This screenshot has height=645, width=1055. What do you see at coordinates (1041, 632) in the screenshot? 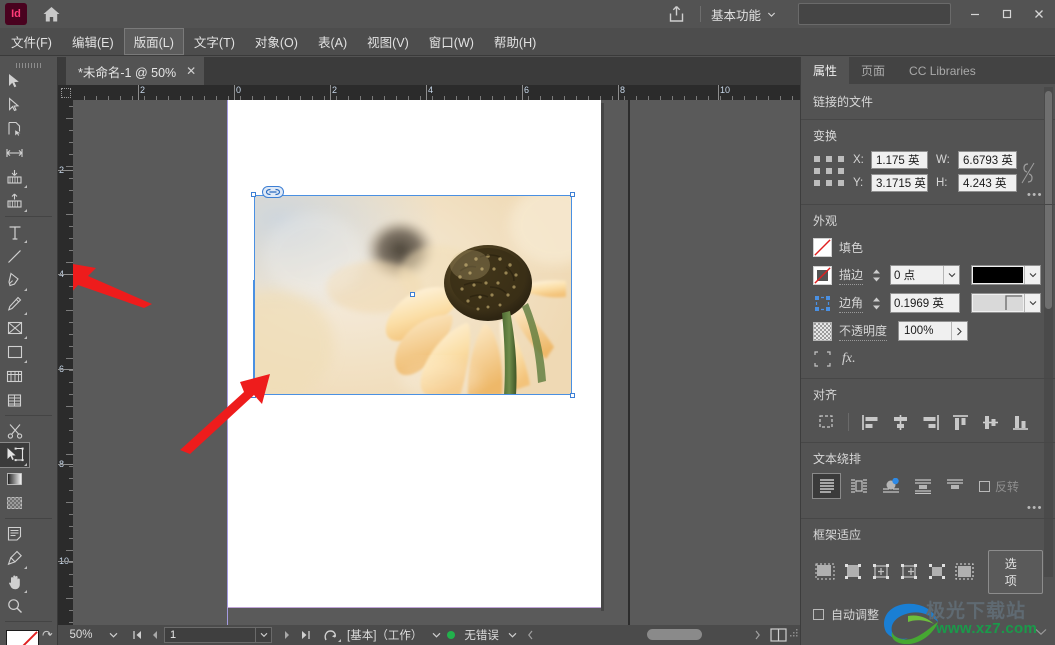
I see `panel-collapse-icon` at bounding box center [1041, 632].